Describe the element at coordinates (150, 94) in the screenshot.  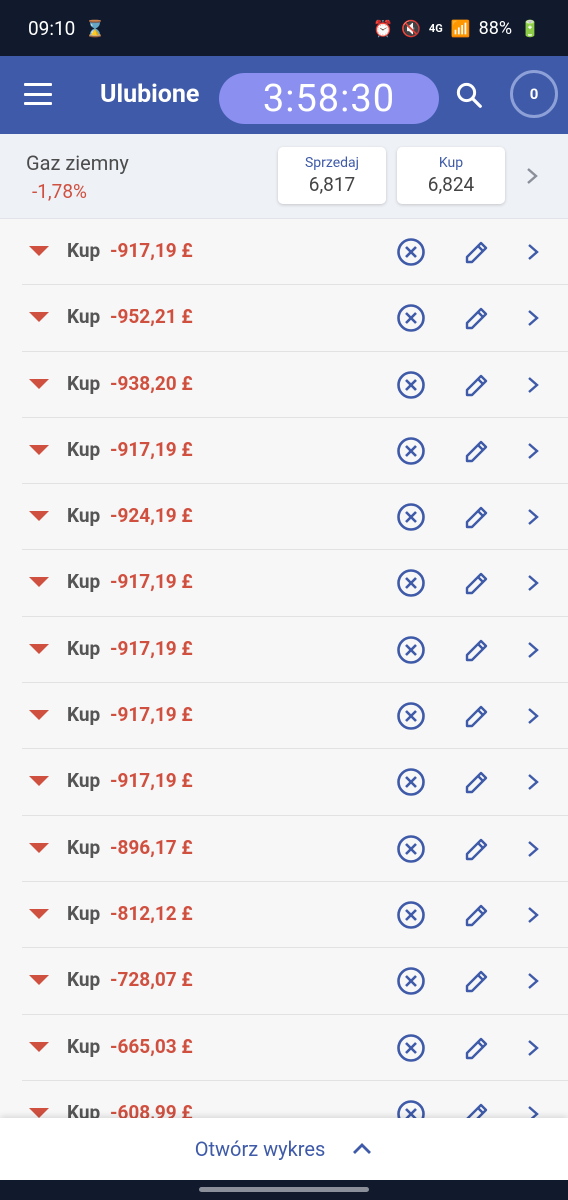
I see `page-title: Ulubione` at that location.